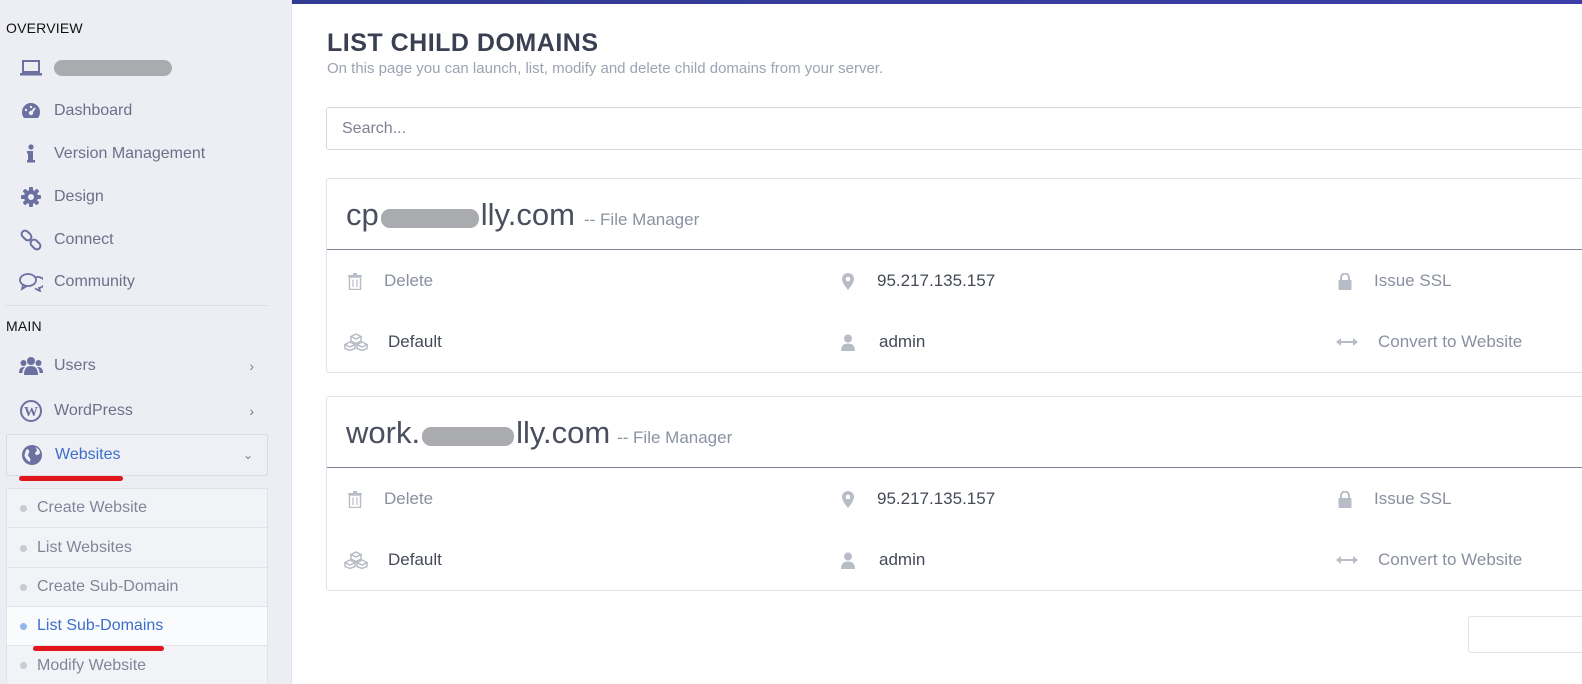 The height and width of the screenshot is (684, 1582). What do you see at coordinates (463, 43) in the screenshot?
I see `page-title: LIST CHILD DOMAINS` at bounding box center [463, 43].